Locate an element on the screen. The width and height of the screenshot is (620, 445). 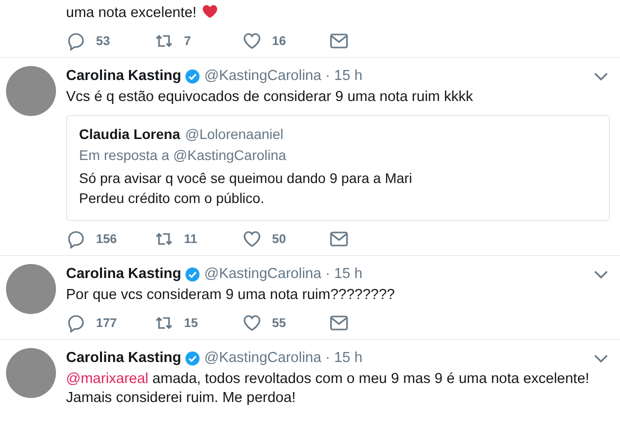
quoted-tweet-text: Perdeu crédito com o público. is located at coordinates (172, 198).